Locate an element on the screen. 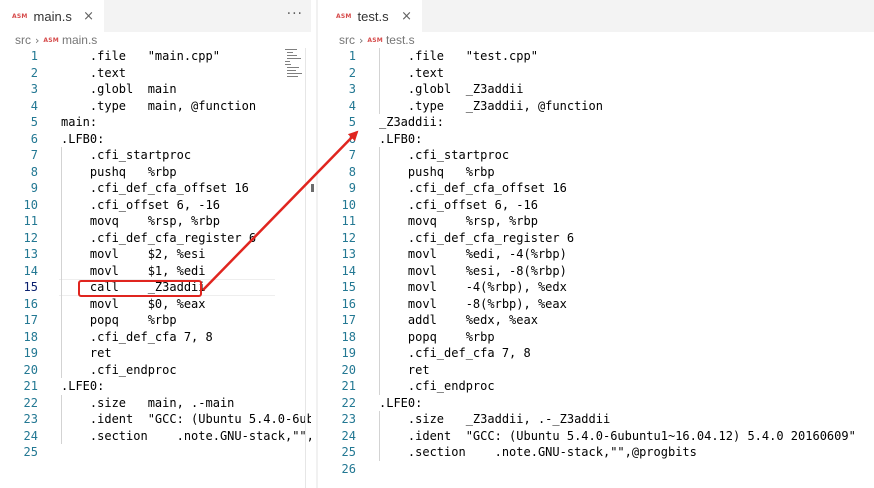 The height and width of the screenshot is (488, 874). code-line: 4 .type _Z3addii, @function is located at coordinates (599, 106).